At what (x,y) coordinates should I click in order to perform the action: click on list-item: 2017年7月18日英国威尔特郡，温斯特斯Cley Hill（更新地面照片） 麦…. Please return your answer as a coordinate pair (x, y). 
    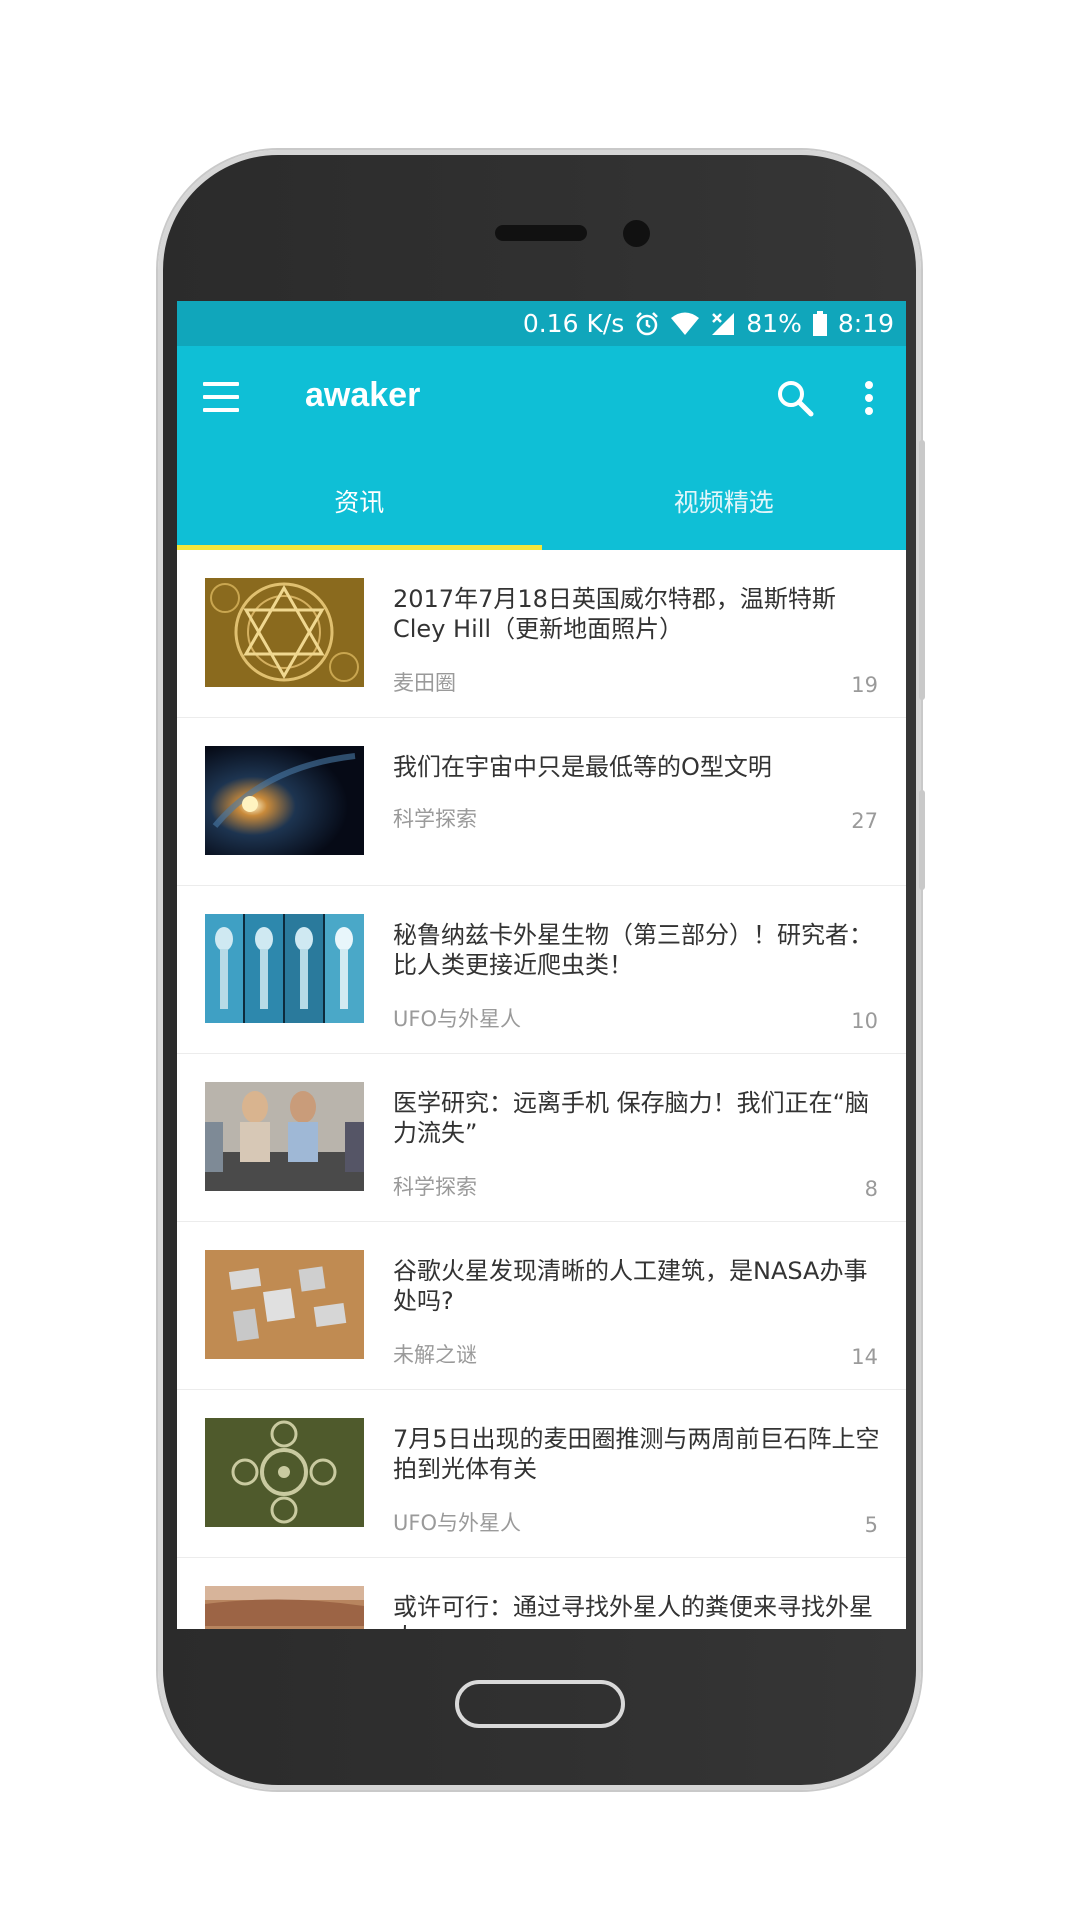
    Looking at the image, I should click on (541, 634).